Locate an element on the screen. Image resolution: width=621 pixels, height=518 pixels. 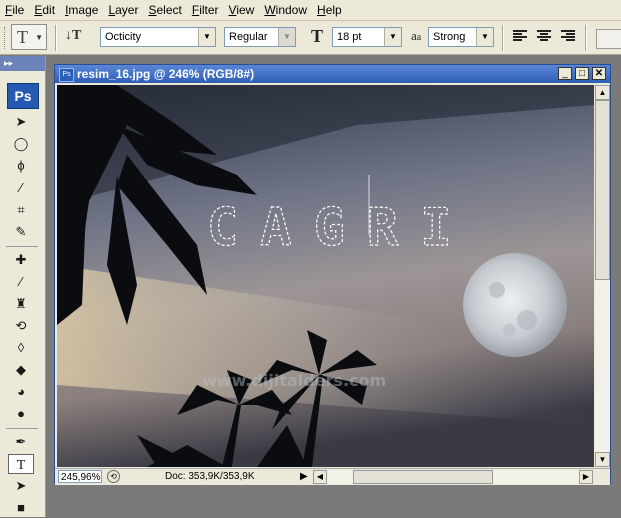
ps-document-icon: Ps is located at coordinates (66, 75).